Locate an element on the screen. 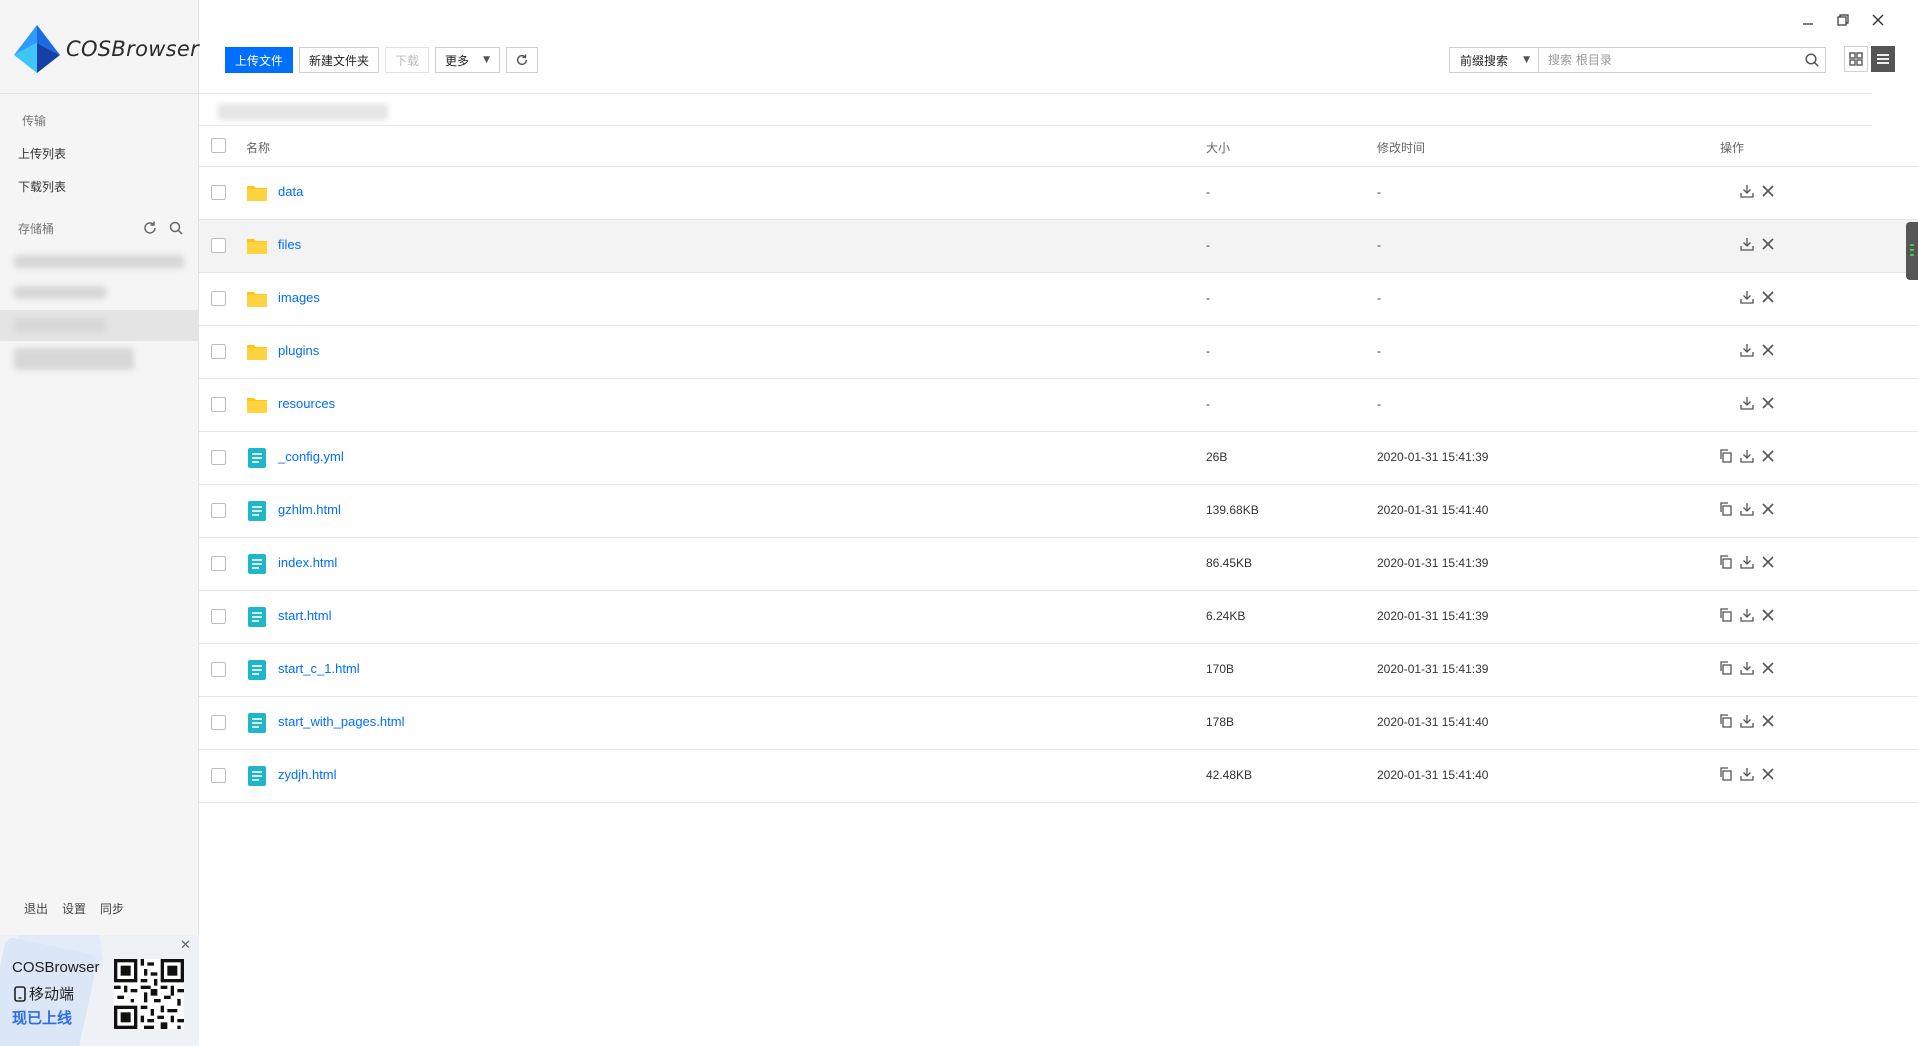 The image size is (1918, 1046). file-name-link: resources is located at coordinates (306, 403).